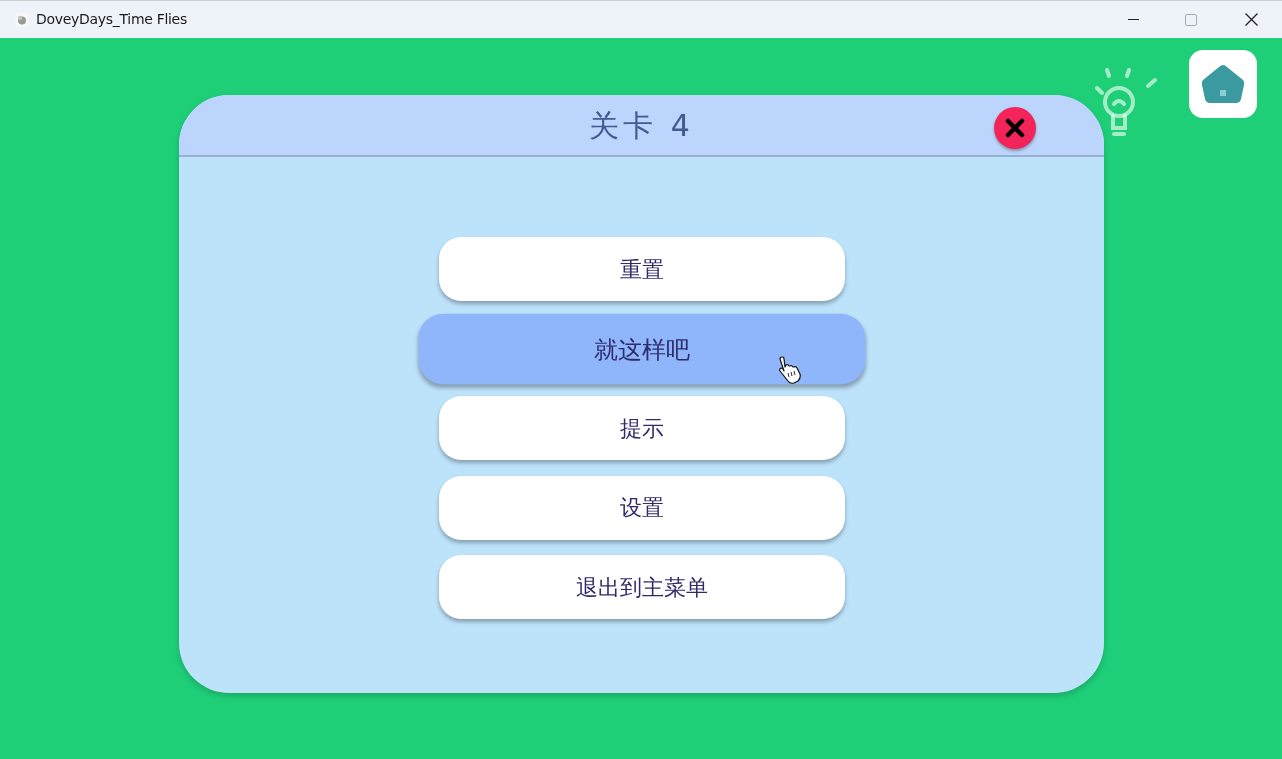 This screenshot has width=1282, height=759. What do you see at coordinates (111, 19) in the screenshot?
I see `window-title: DoveyDays_Time Flies` at bounding box center [111, 19].